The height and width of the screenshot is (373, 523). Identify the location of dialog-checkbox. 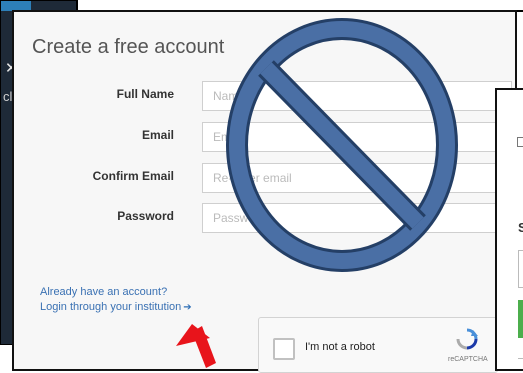
(520, 142).